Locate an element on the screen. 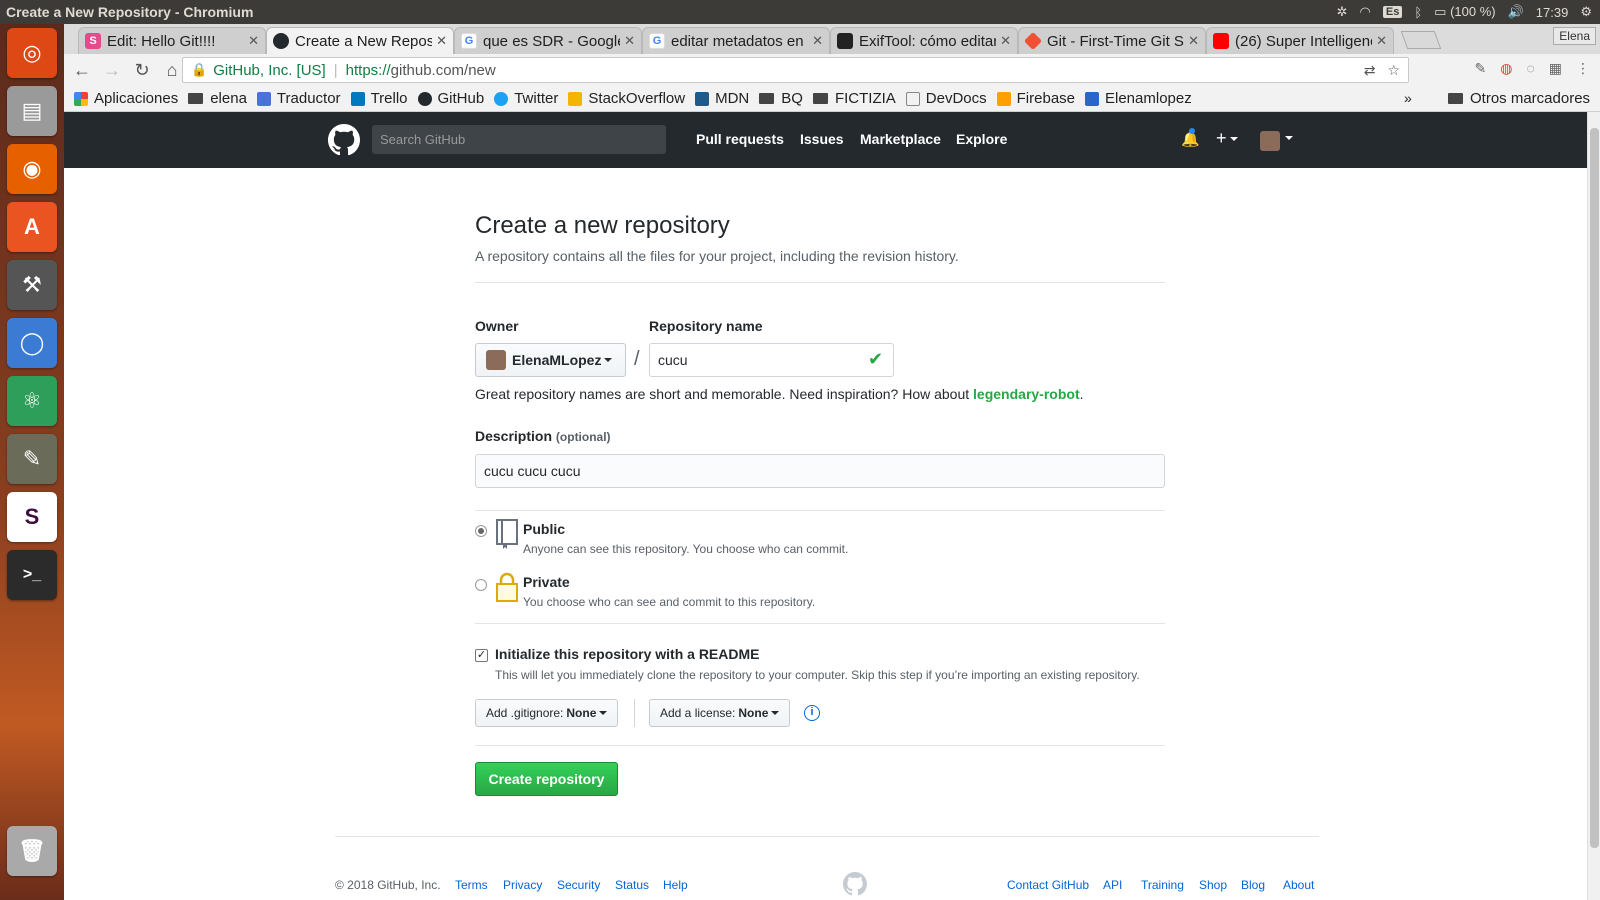  visibility-private-radio is located at coordinates (481, 585).